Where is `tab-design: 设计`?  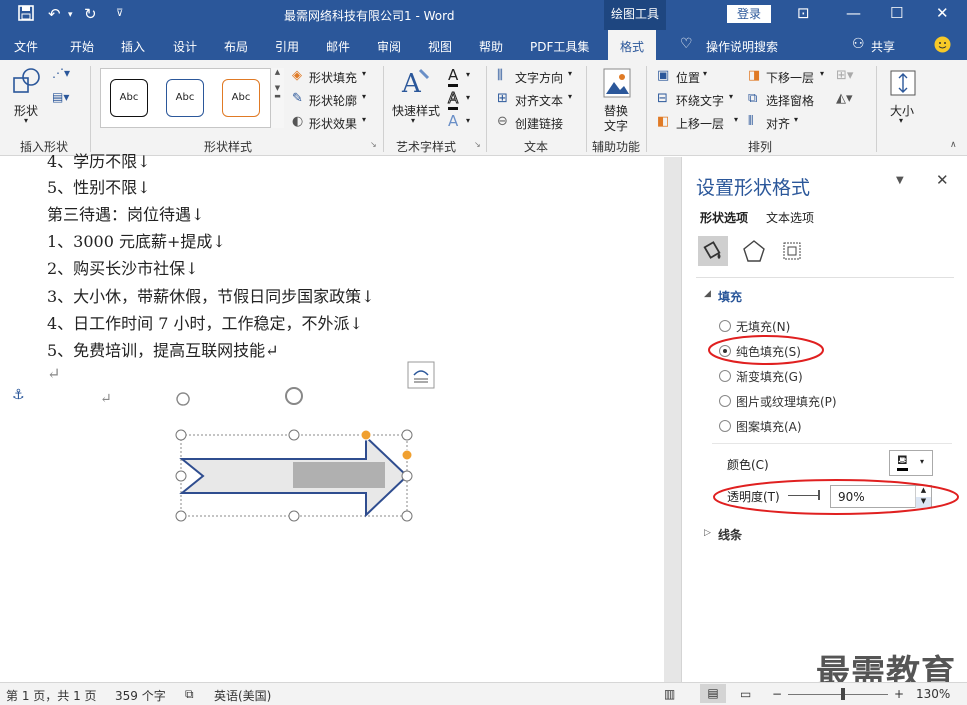
tab-design: 设计 is located at coordinates (185, 46).